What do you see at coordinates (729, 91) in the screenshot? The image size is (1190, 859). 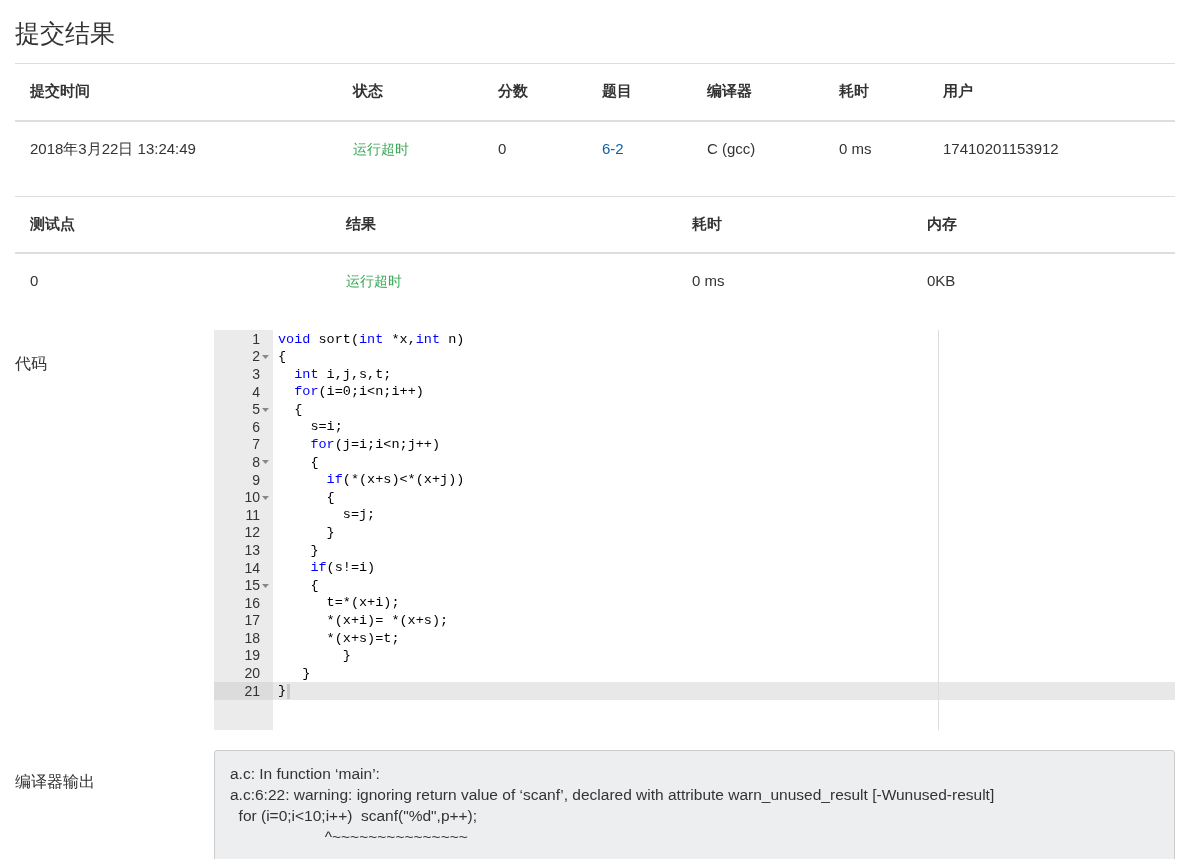 I see `column-header: 编译器` at bounding box center [729, 91].